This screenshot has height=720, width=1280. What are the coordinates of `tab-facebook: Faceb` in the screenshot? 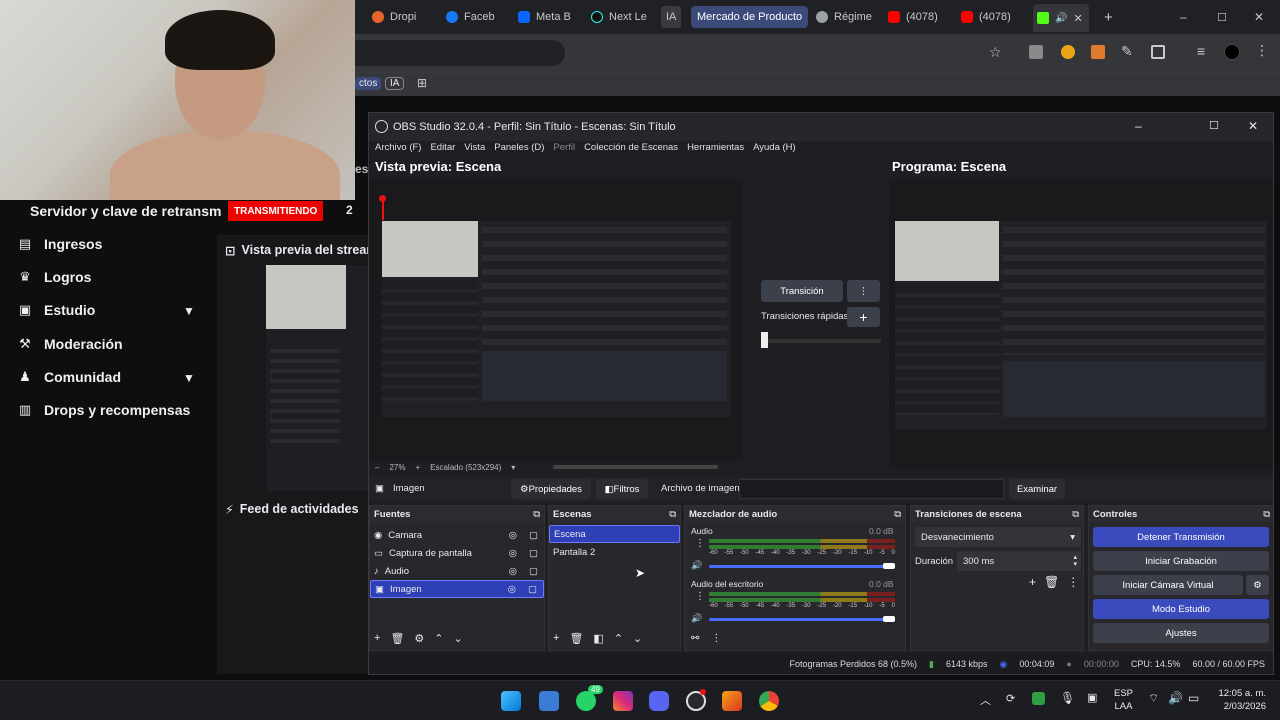 It's located at (476, 17).